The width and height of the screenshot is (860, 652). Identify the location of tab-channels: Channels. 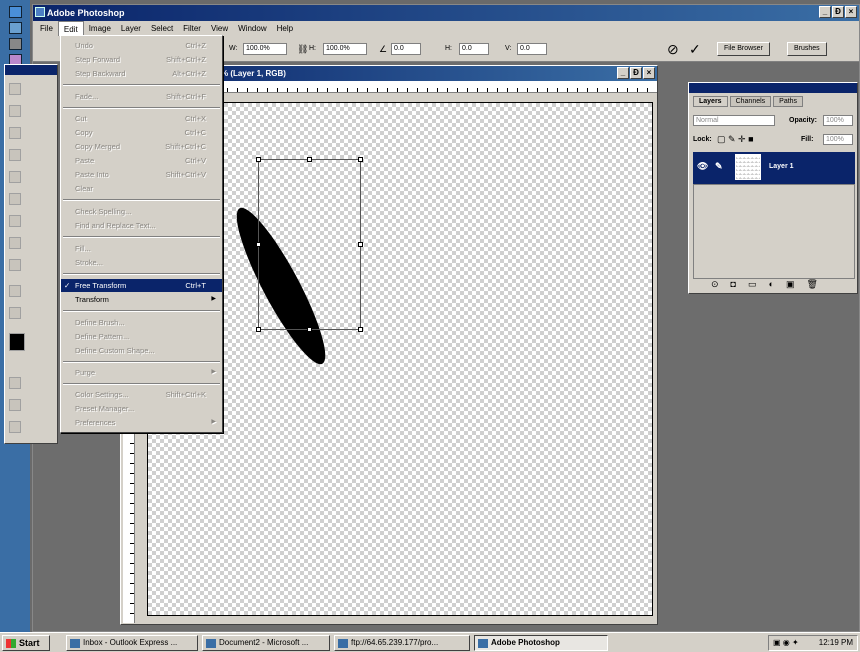
(750, 101).